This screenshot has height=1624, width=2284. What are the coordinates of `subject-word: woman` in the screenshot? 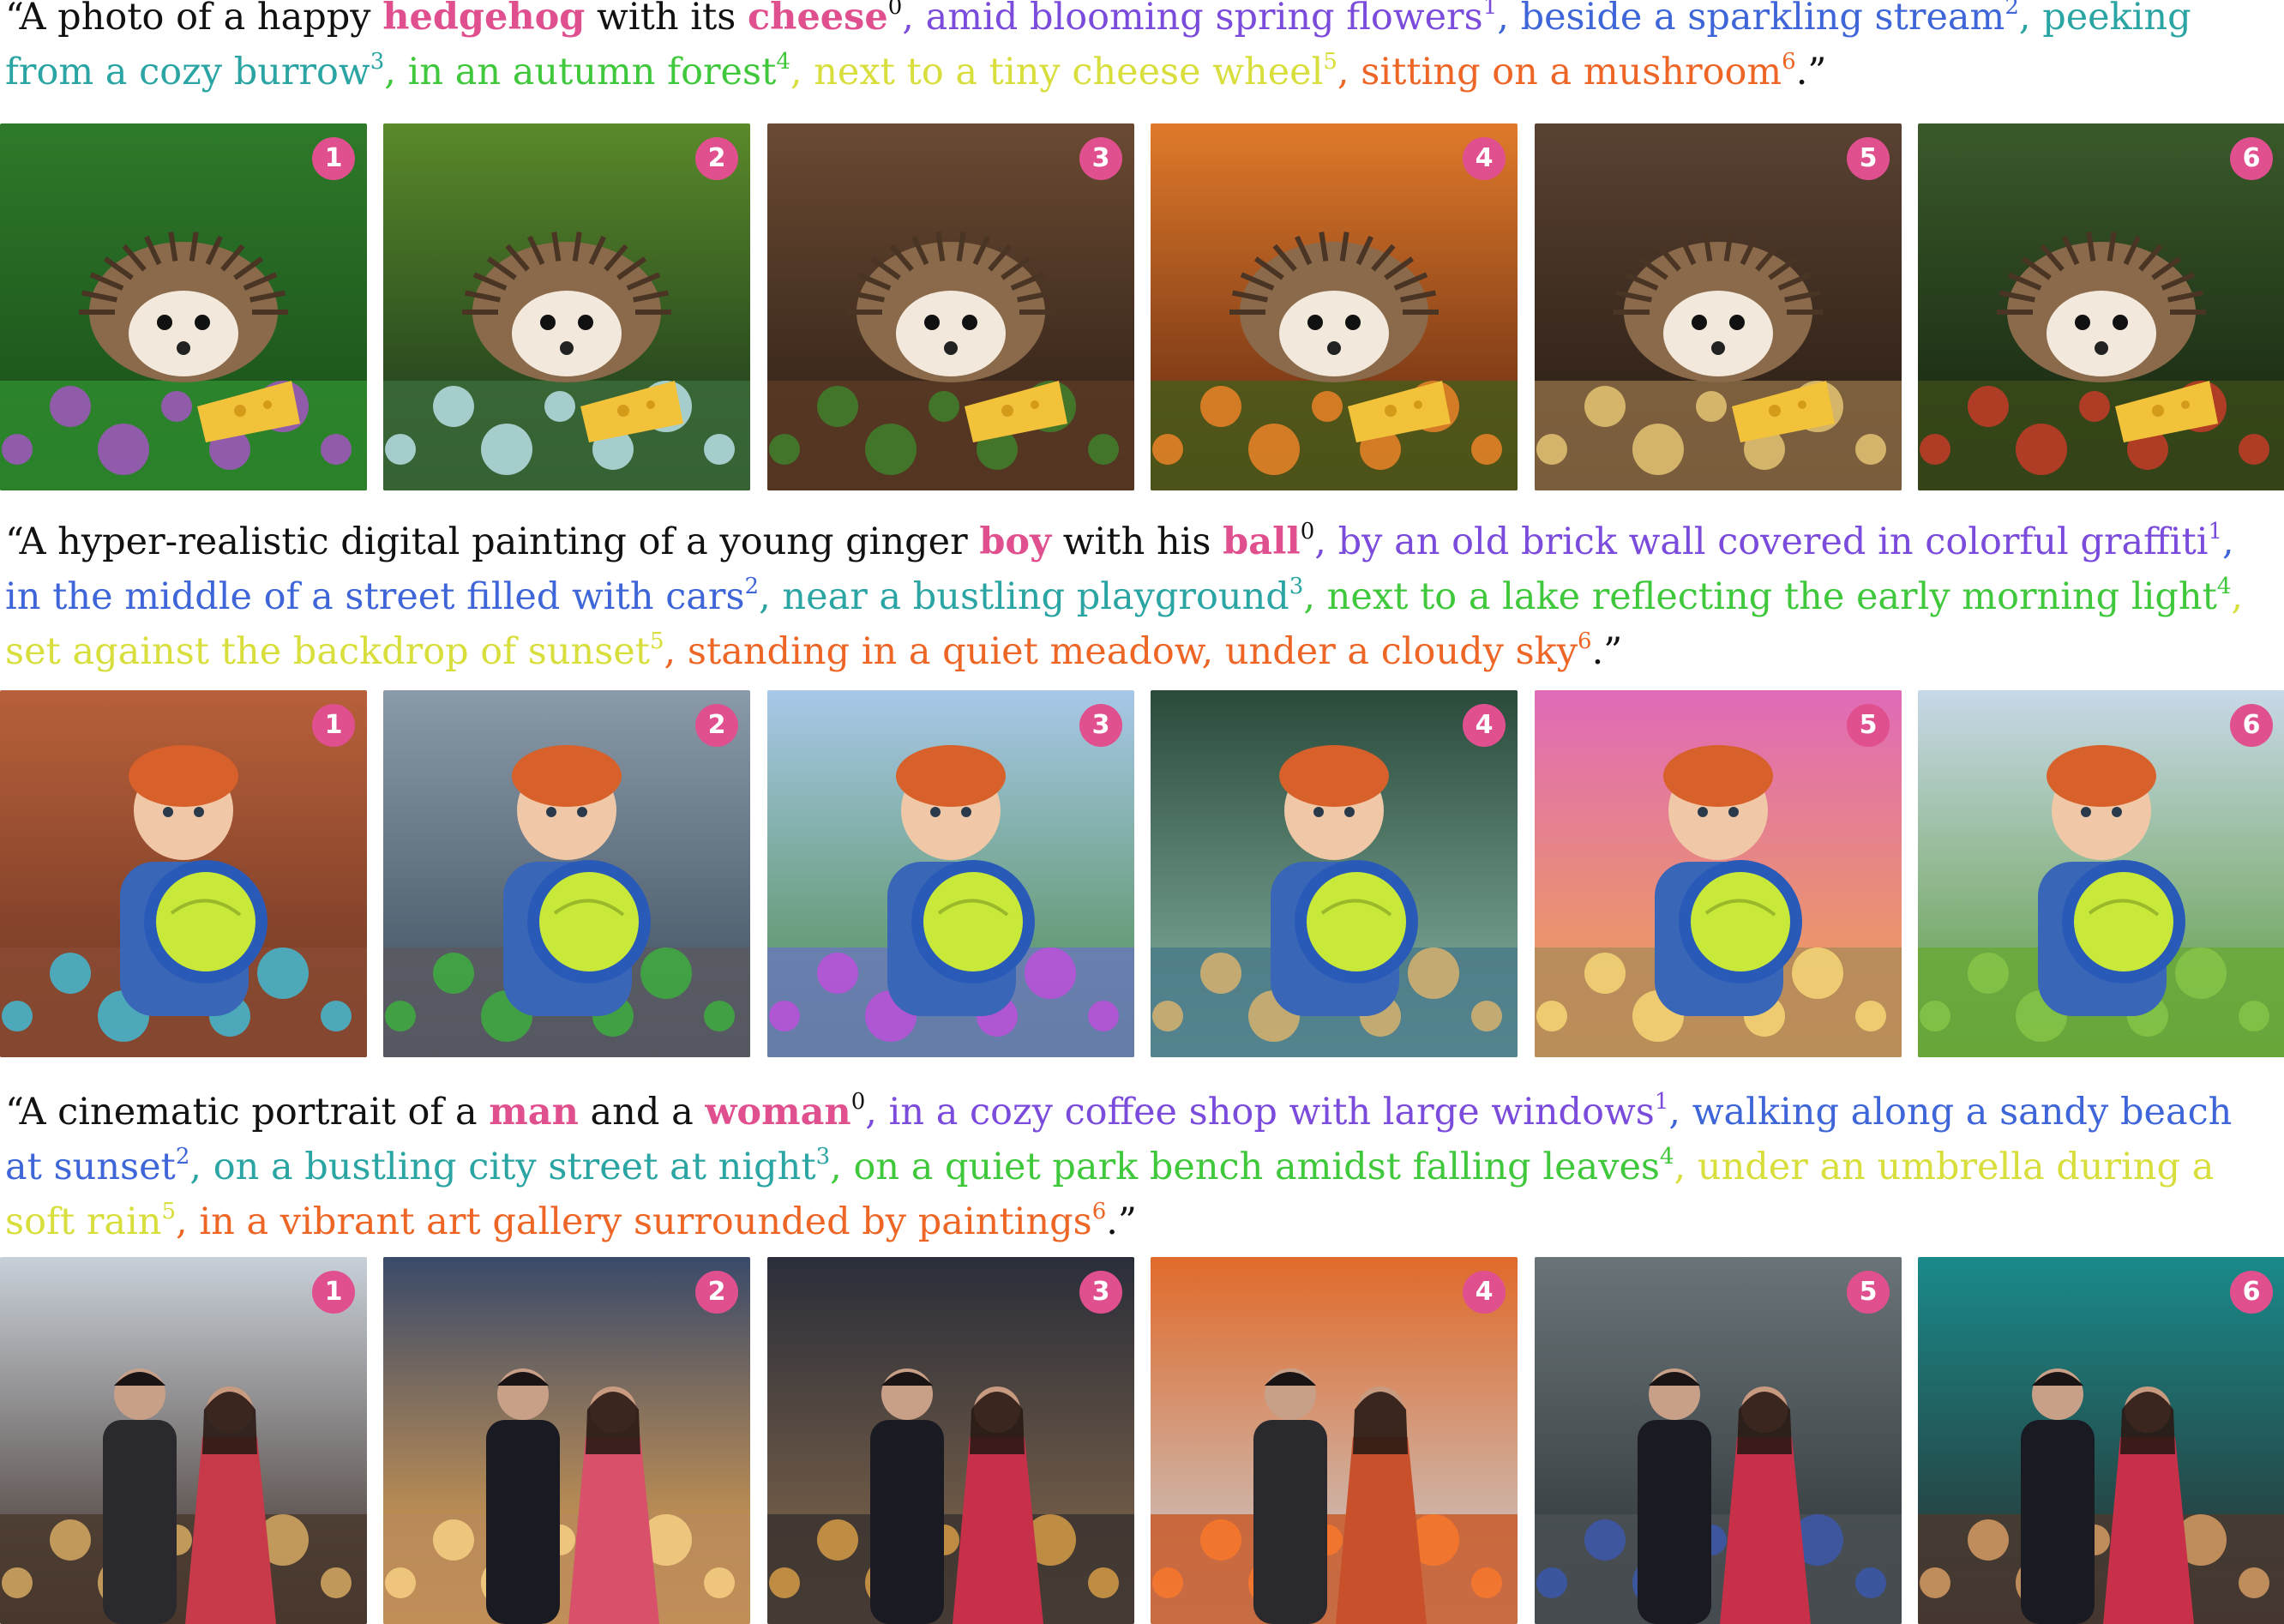 It's located at (778, 1112).